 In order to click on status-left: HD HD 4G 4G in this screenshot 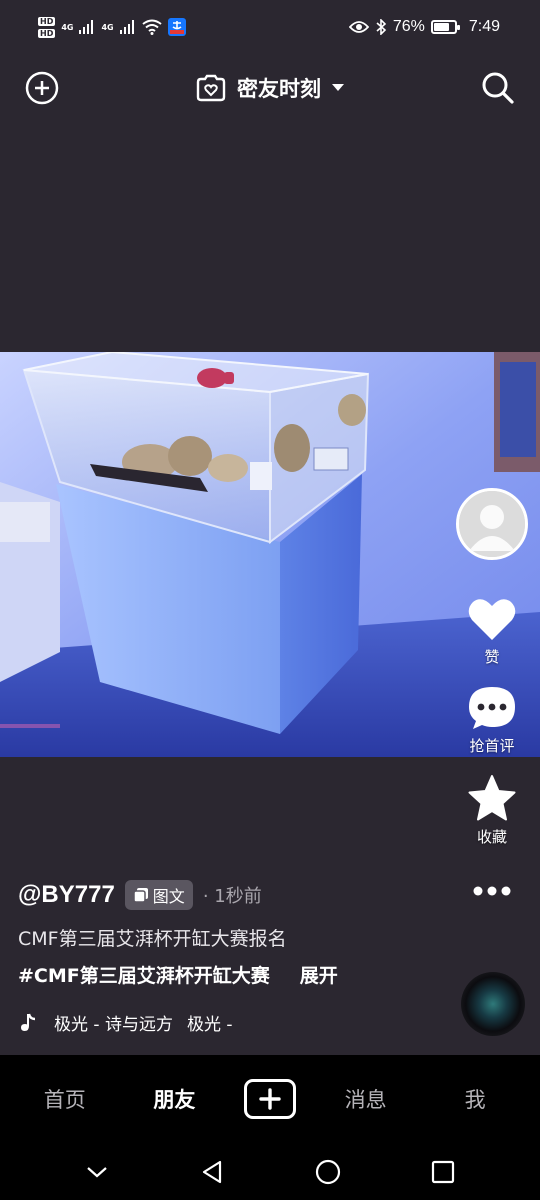, I will do `click(112, 27)`.